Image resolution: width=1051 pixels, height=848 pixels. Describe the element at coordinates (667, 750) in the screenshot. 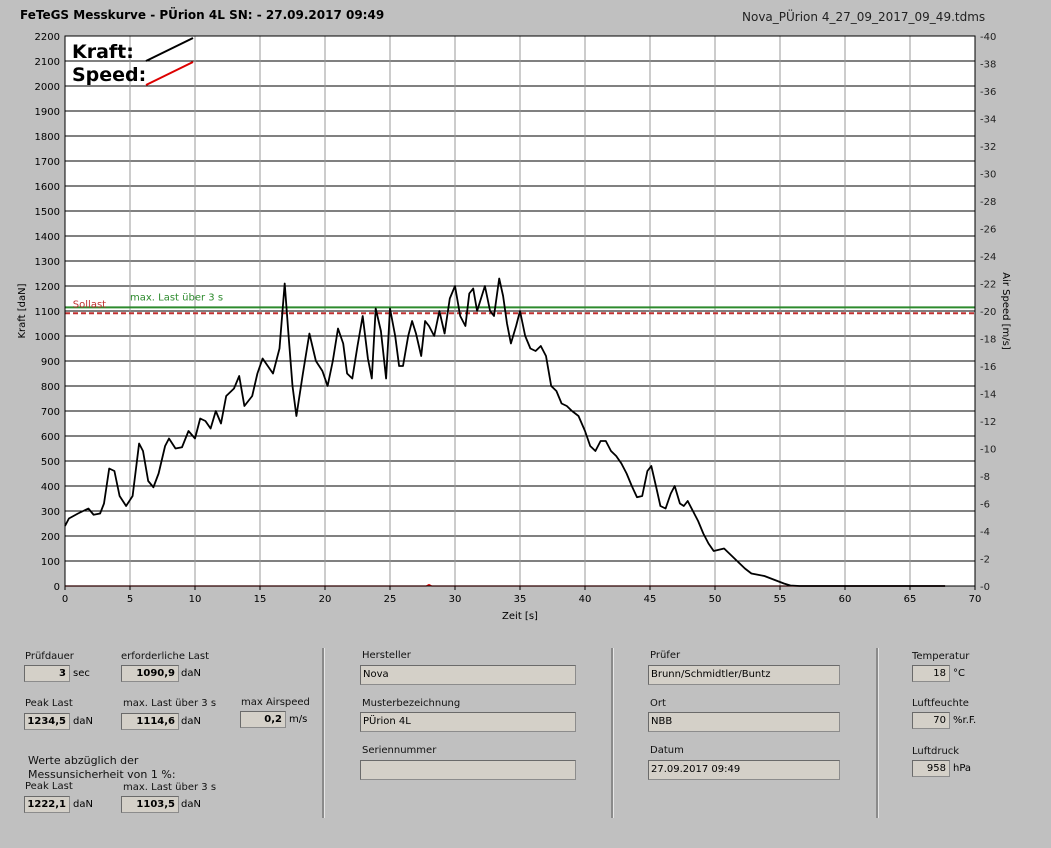

I see `datum-label: Datum` at that location.